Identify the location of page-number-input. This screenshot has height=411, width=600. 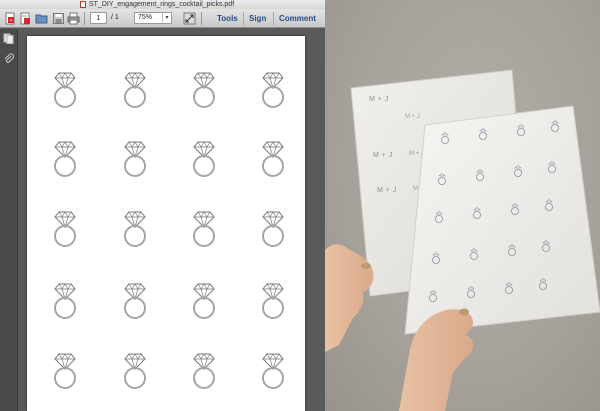
(98, 18).